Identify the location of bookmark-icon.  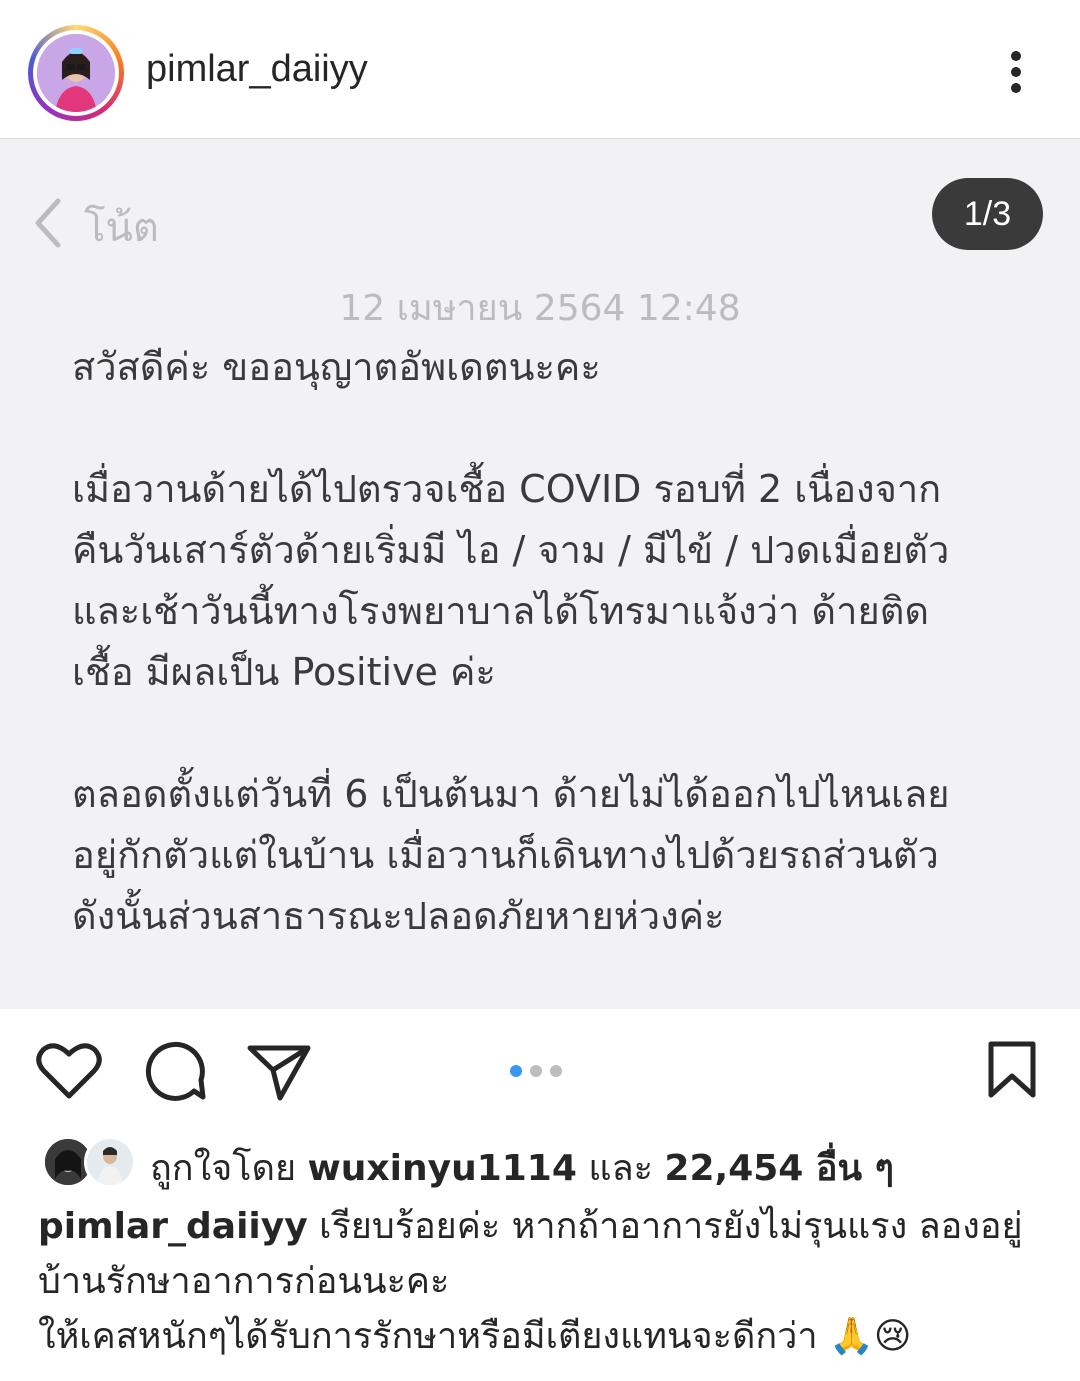
(1012, 1072).